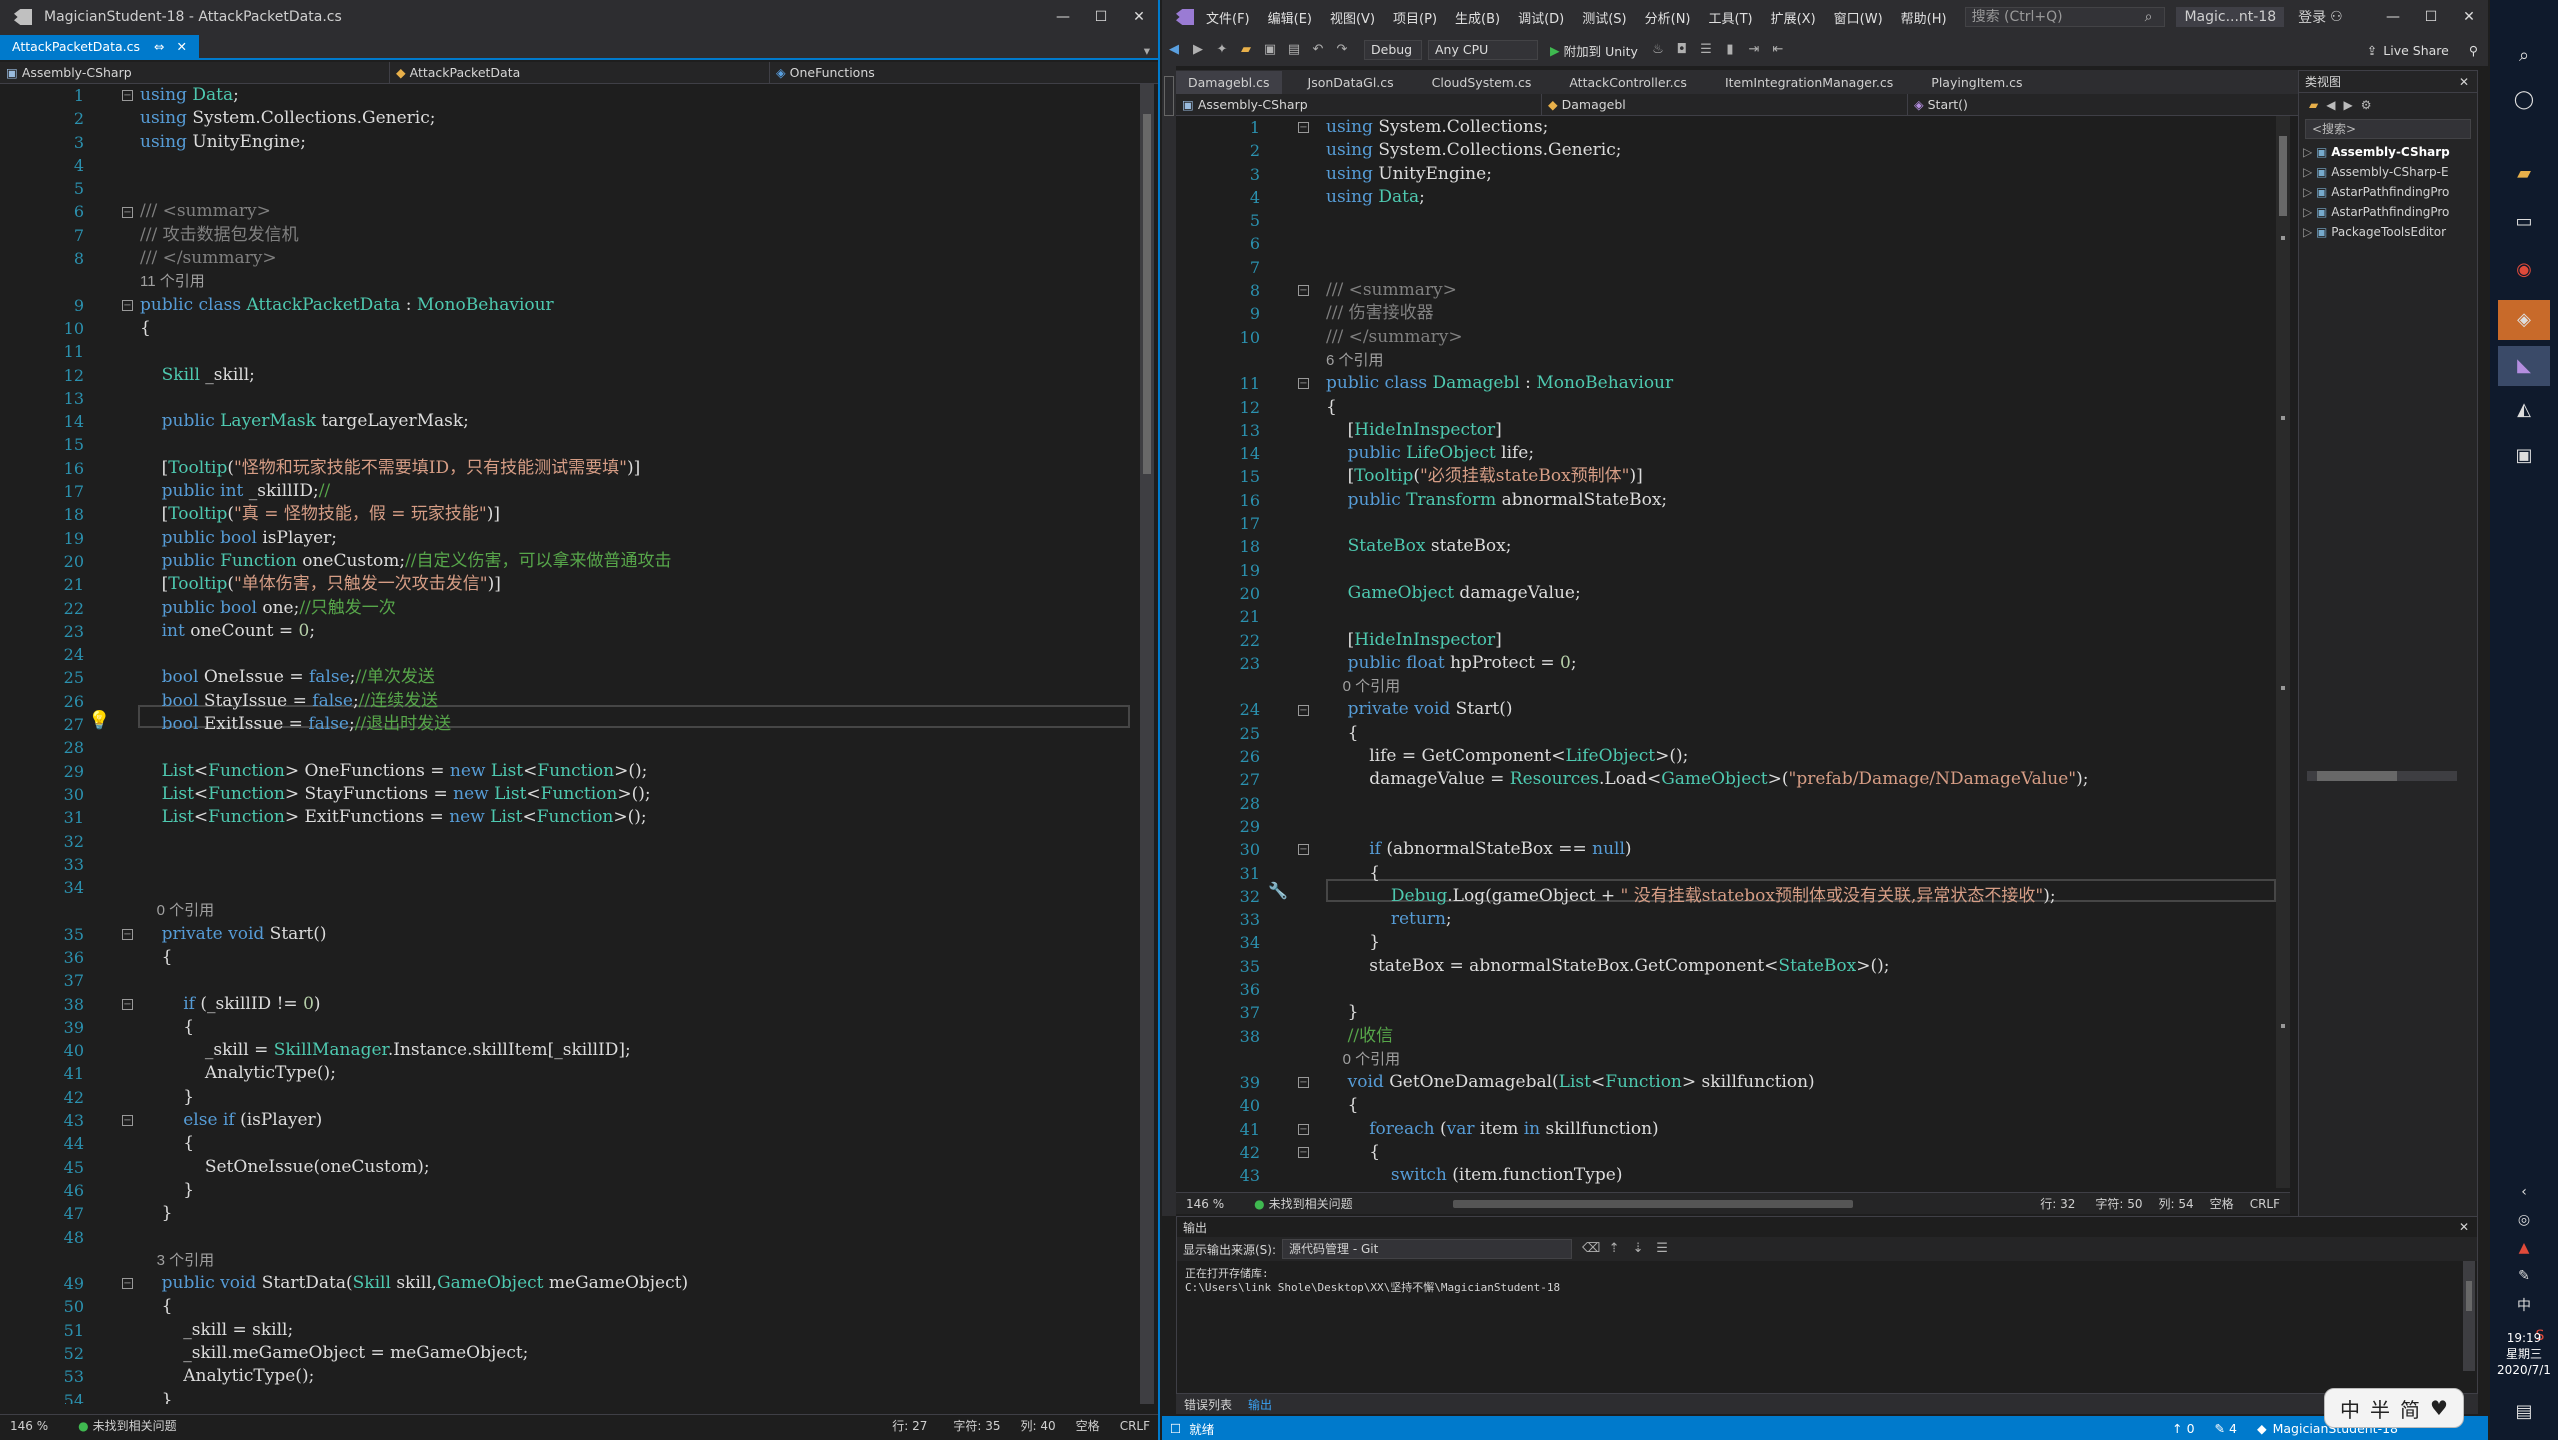  What do you see at coordinates (1652, 1203) in the screenshot?
I see `horizontal-scrollbar` at bounding box center [1652, 1203].